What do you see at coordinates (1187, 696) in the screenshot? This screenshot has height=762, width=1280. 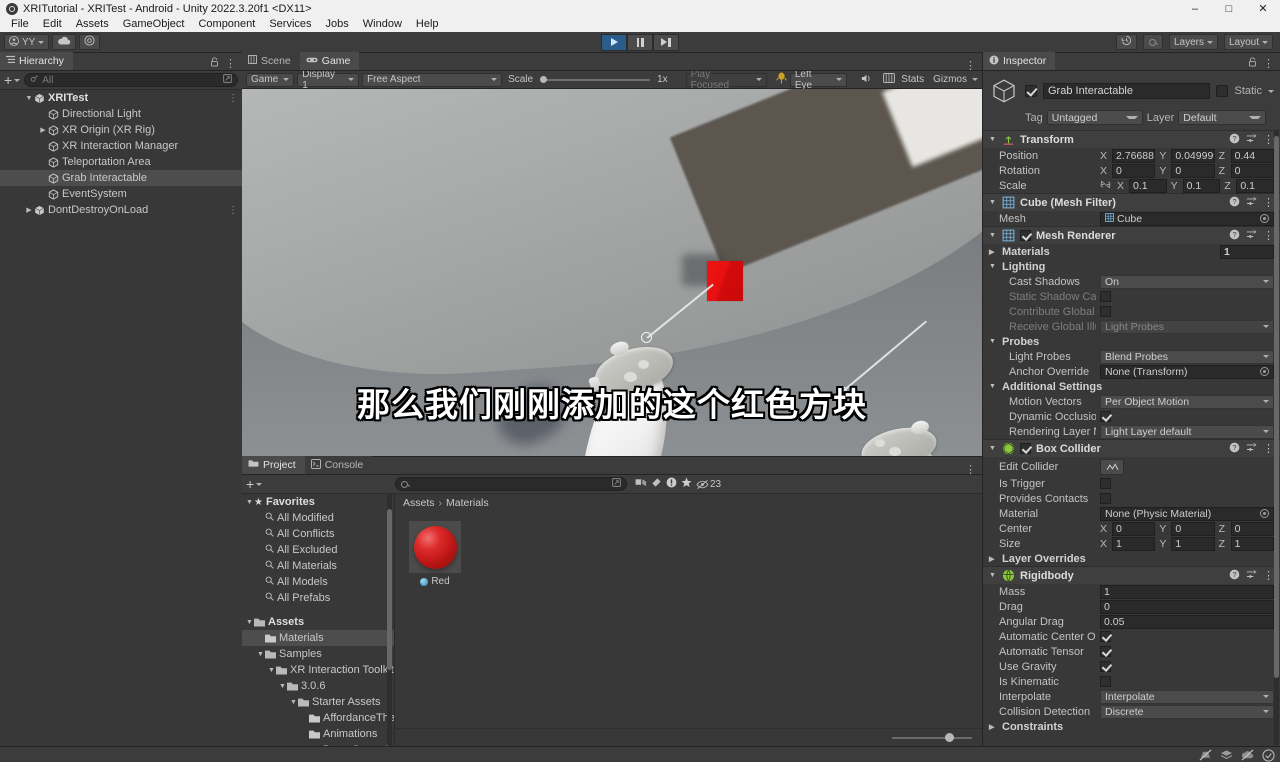 I see `value-dropdown: Interpolate` at bounding box center [1187, 696].